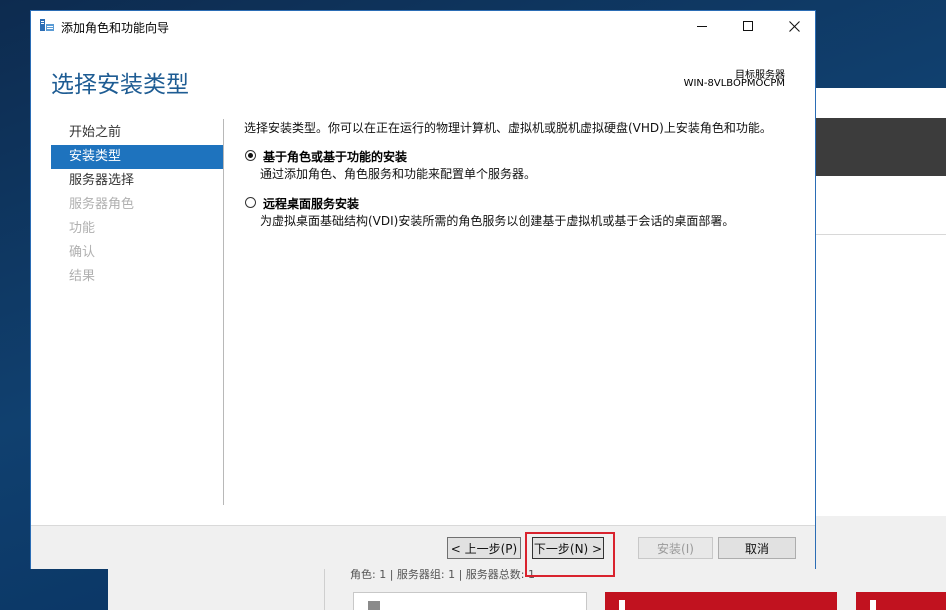 The height and width of the screenshot is (610, 946). Describe the element at coordinates (880, 234) in the screenshot. I see `server-manager-separator` at that location.